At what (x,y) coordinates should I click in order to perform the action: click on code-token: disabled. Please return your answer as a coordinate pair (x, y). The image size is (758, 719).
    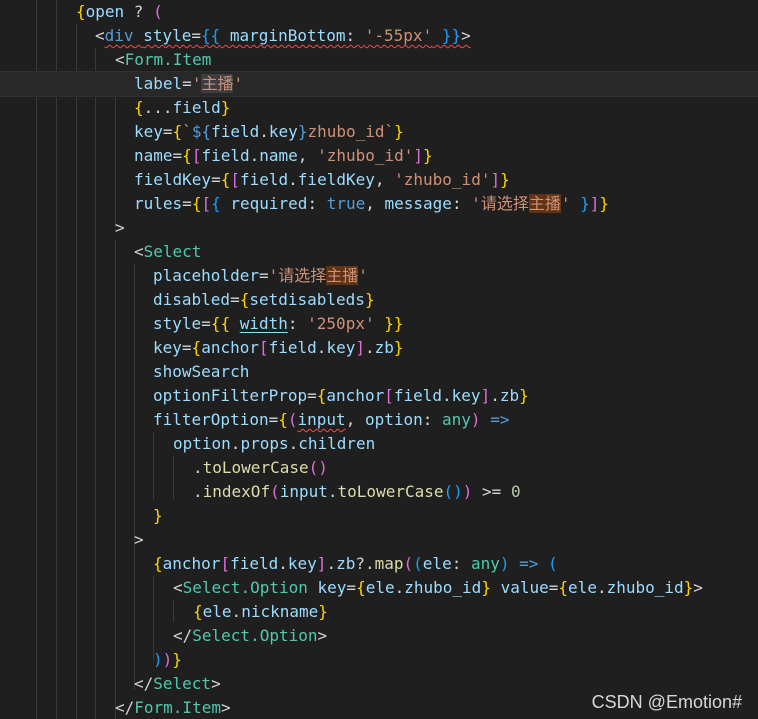
    Looking at the image, I should click on (192, 299).